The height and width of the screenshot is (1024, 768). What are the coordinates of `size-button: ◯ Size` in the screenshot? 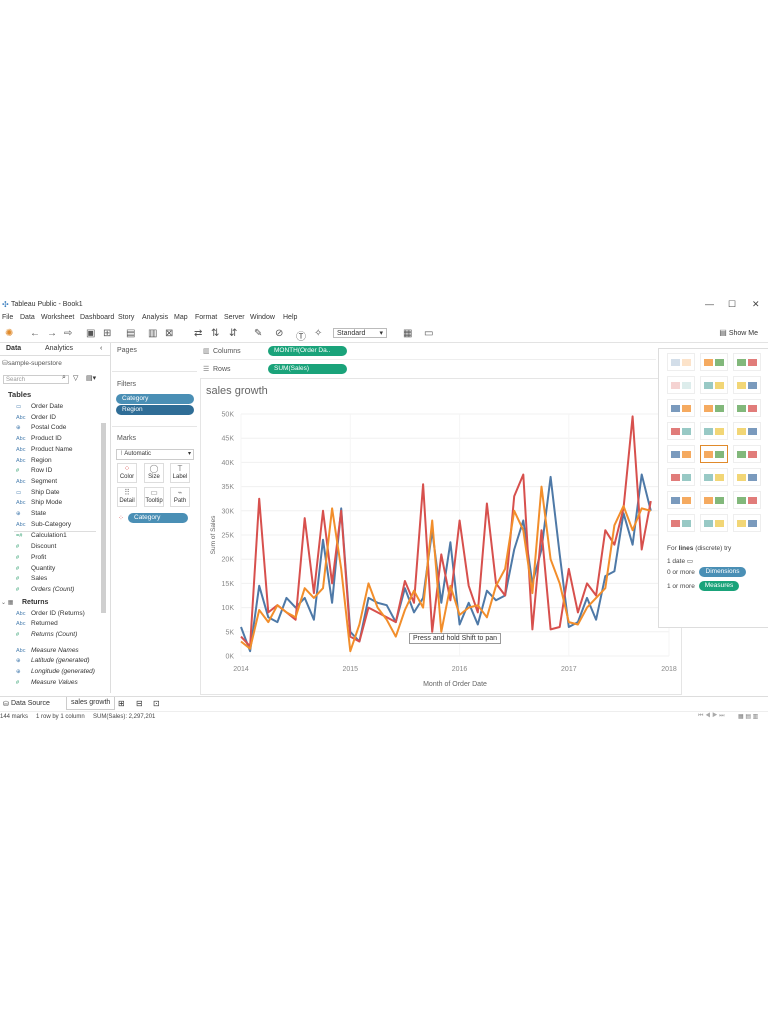 It's located at (154, 473).